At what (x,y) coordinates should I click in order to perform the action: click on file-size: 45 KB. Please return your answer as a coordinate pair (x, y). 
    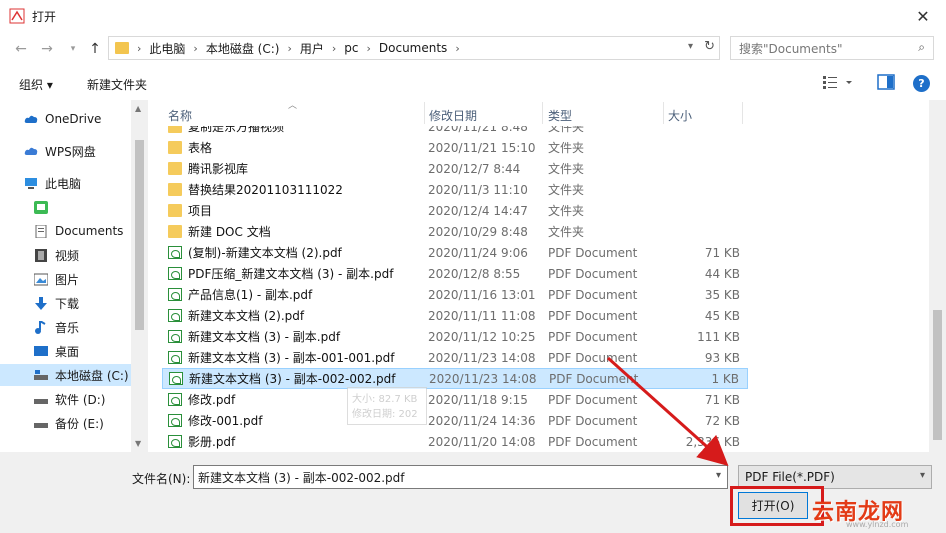
    Looking at the image, I should click on (722, 315).